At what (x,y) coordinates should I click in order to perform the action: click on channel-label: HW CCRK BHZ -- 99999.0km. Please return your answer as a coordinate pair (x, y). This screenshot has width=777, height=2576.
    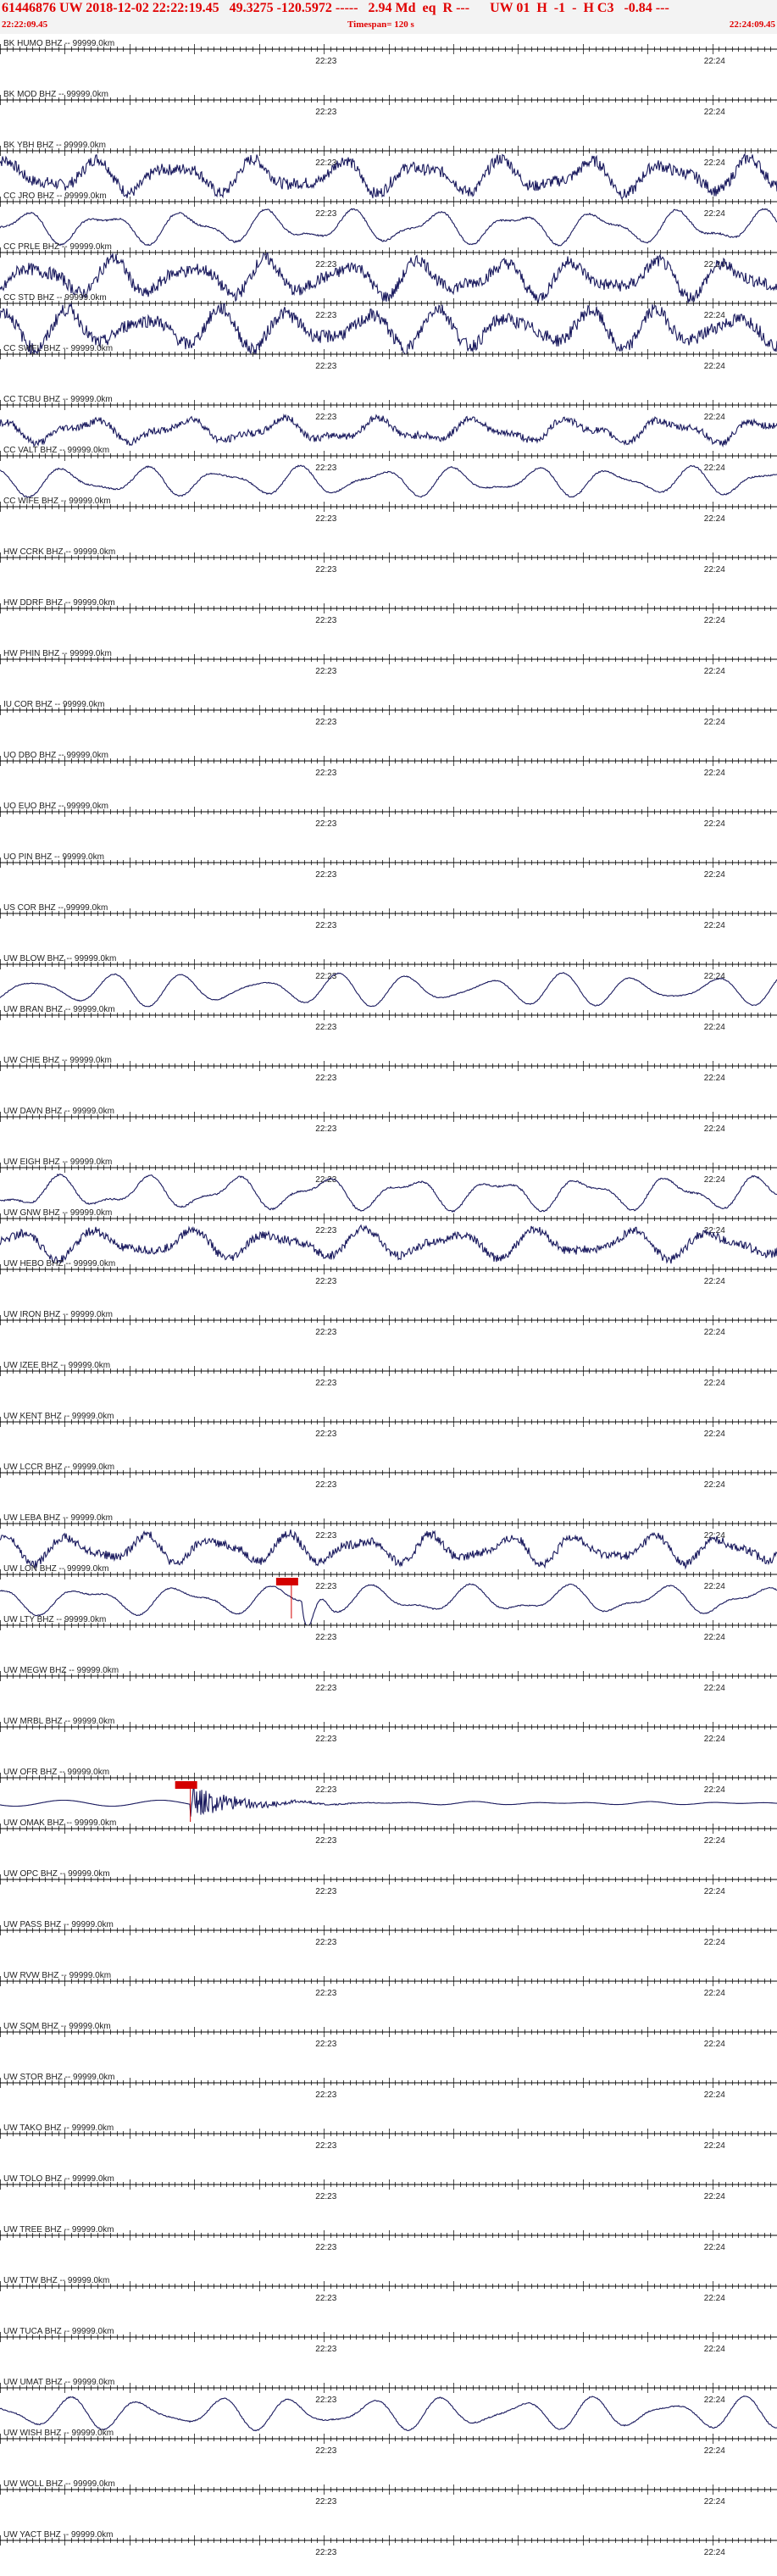
    Looking at the image, I should click on (59, 552).